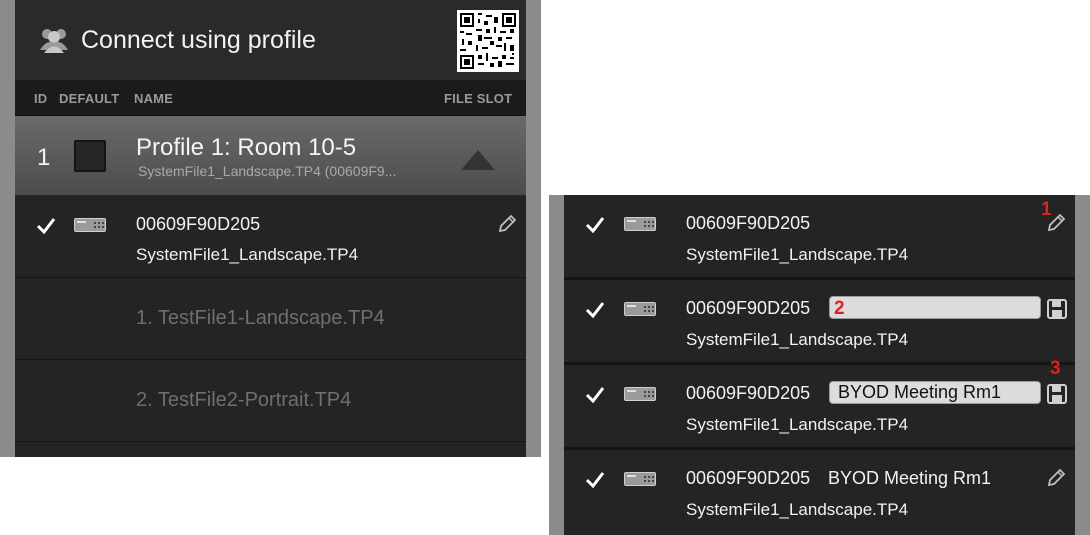 The height and width of the screenshot is (535, 1090). What do you see at coordinates (819, 321) in the screenshot?
I see `device-row: 00609F90D205 2 SystemFile1_Landscape.TP4` at bounding box center [819, 321].